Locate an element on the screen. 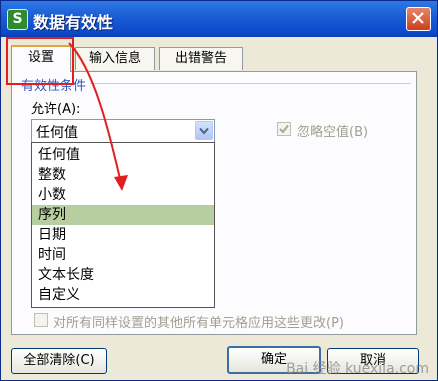  watermark: Bai 经验 kuexila.com is located at coordinates (357, 369).